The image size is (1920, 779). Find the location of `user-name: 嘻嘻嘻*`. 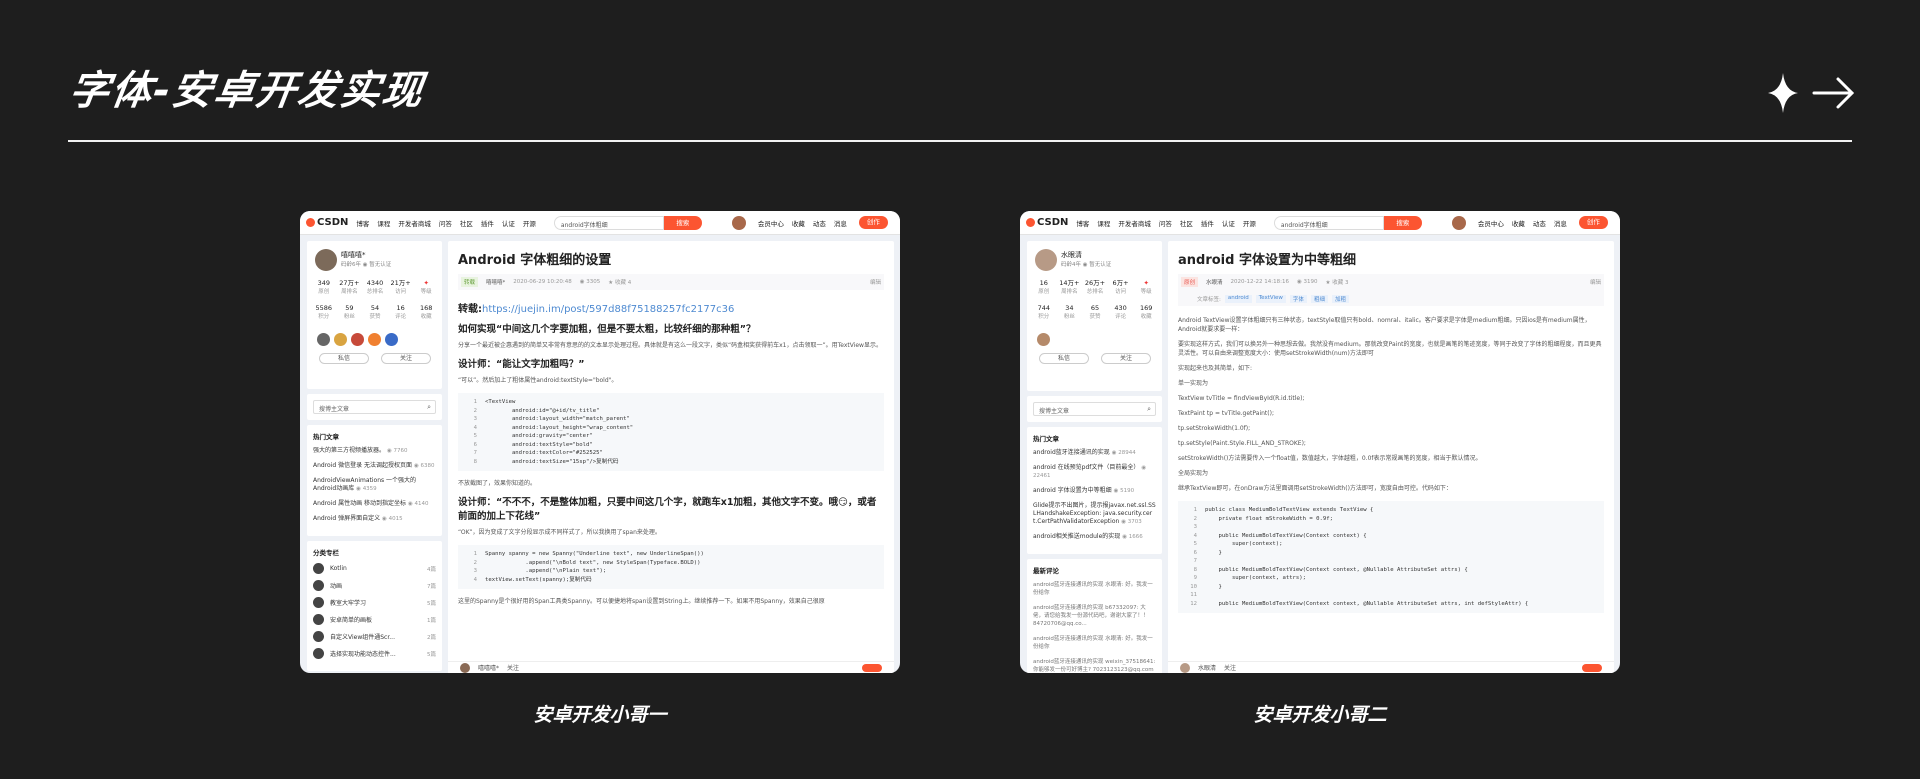

user-name: 嘻嘻嘻* is located at coordinates (353, 255).